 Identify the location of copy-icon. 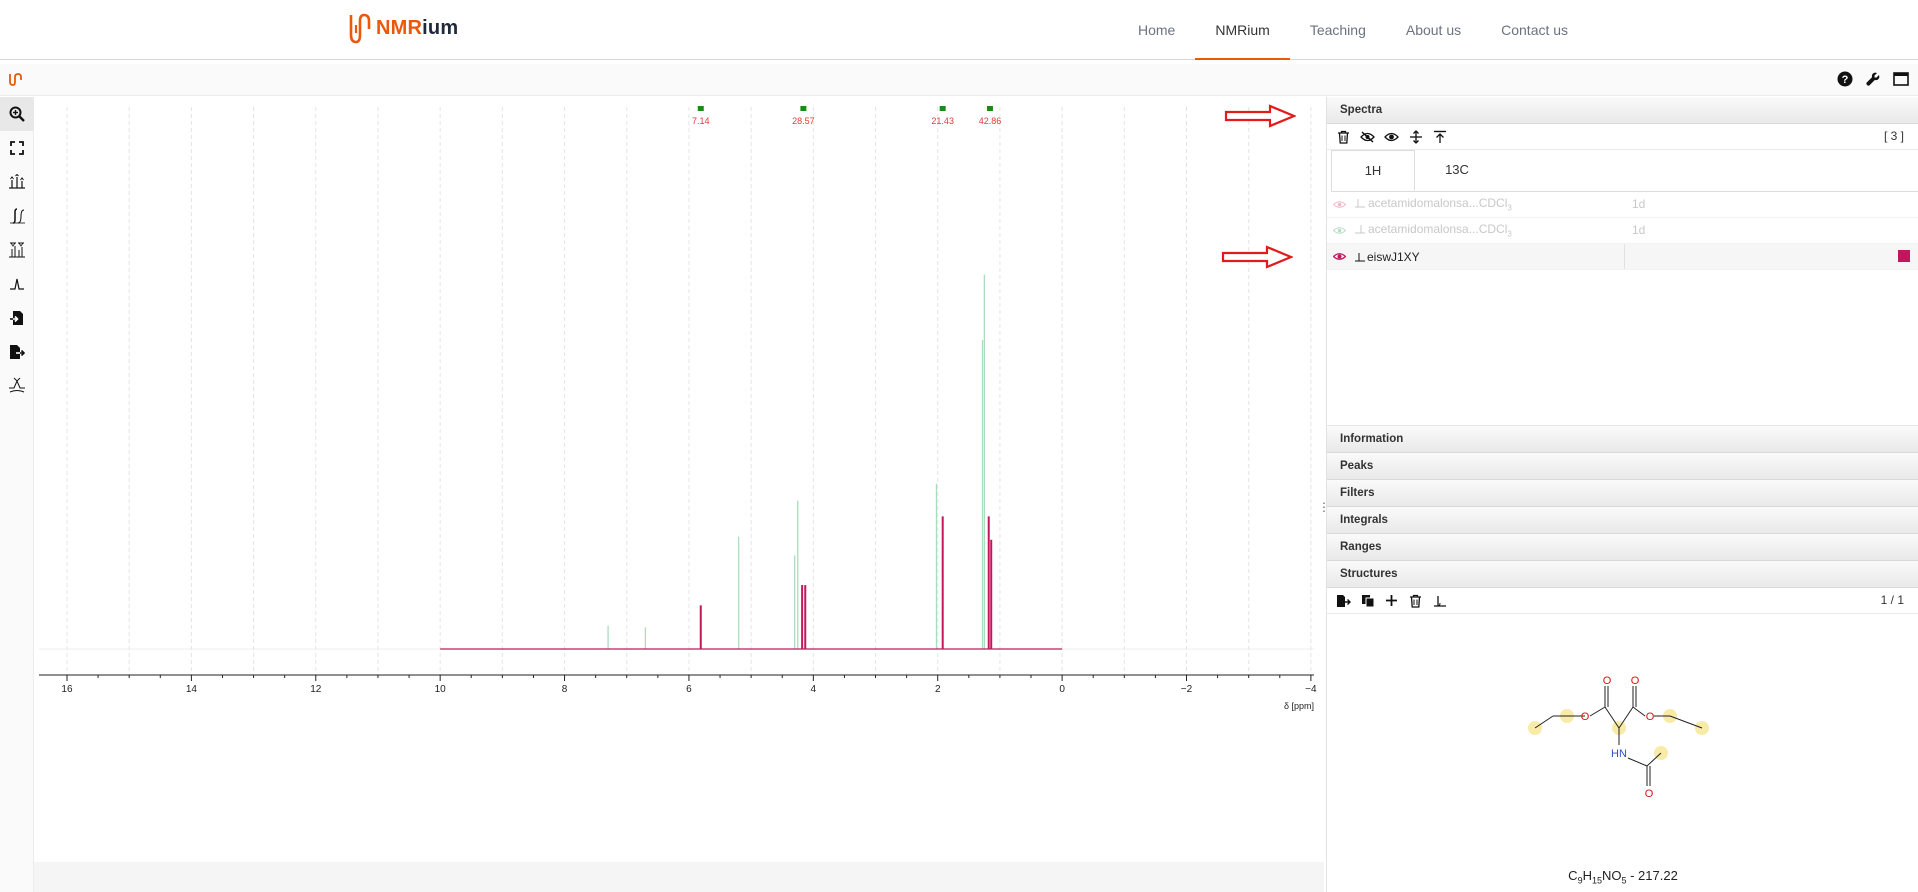
(1367, 600).